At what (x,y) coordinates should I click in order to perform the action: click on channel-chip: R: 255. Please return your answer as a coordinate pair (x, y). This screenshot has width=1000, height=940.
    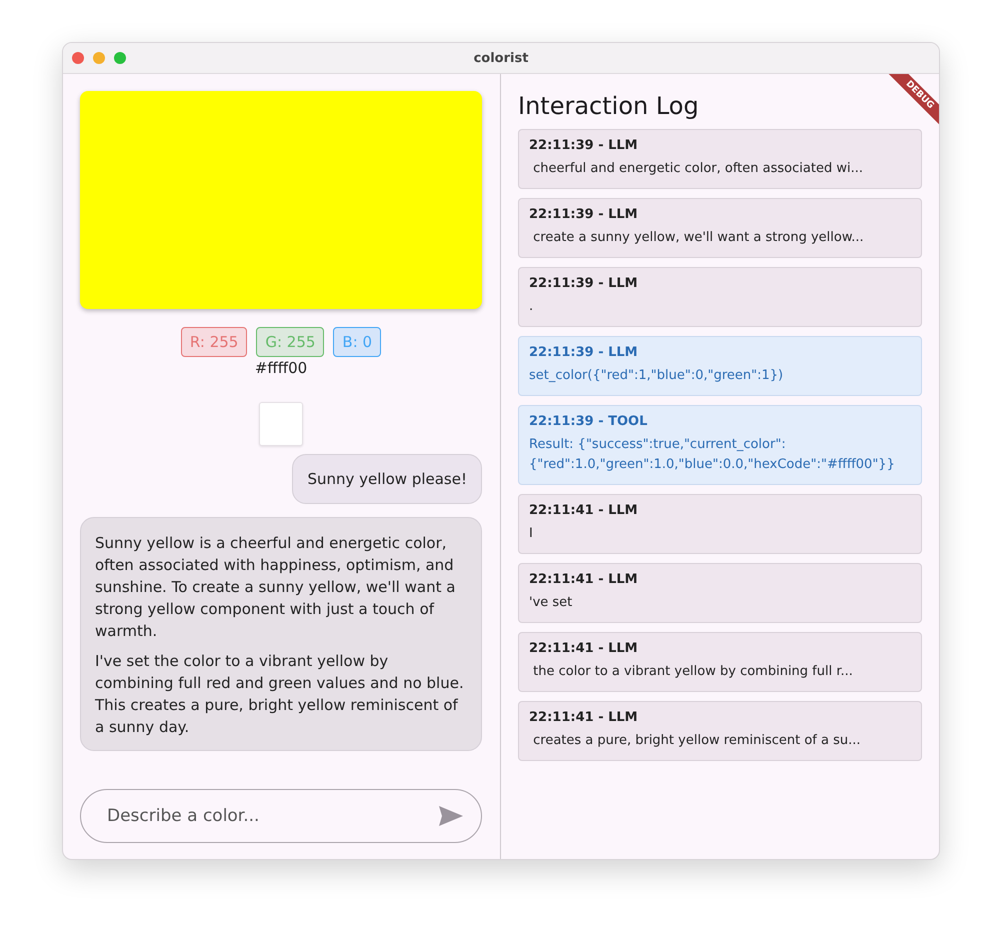
    Looking at the image, I should click on (214, 342).